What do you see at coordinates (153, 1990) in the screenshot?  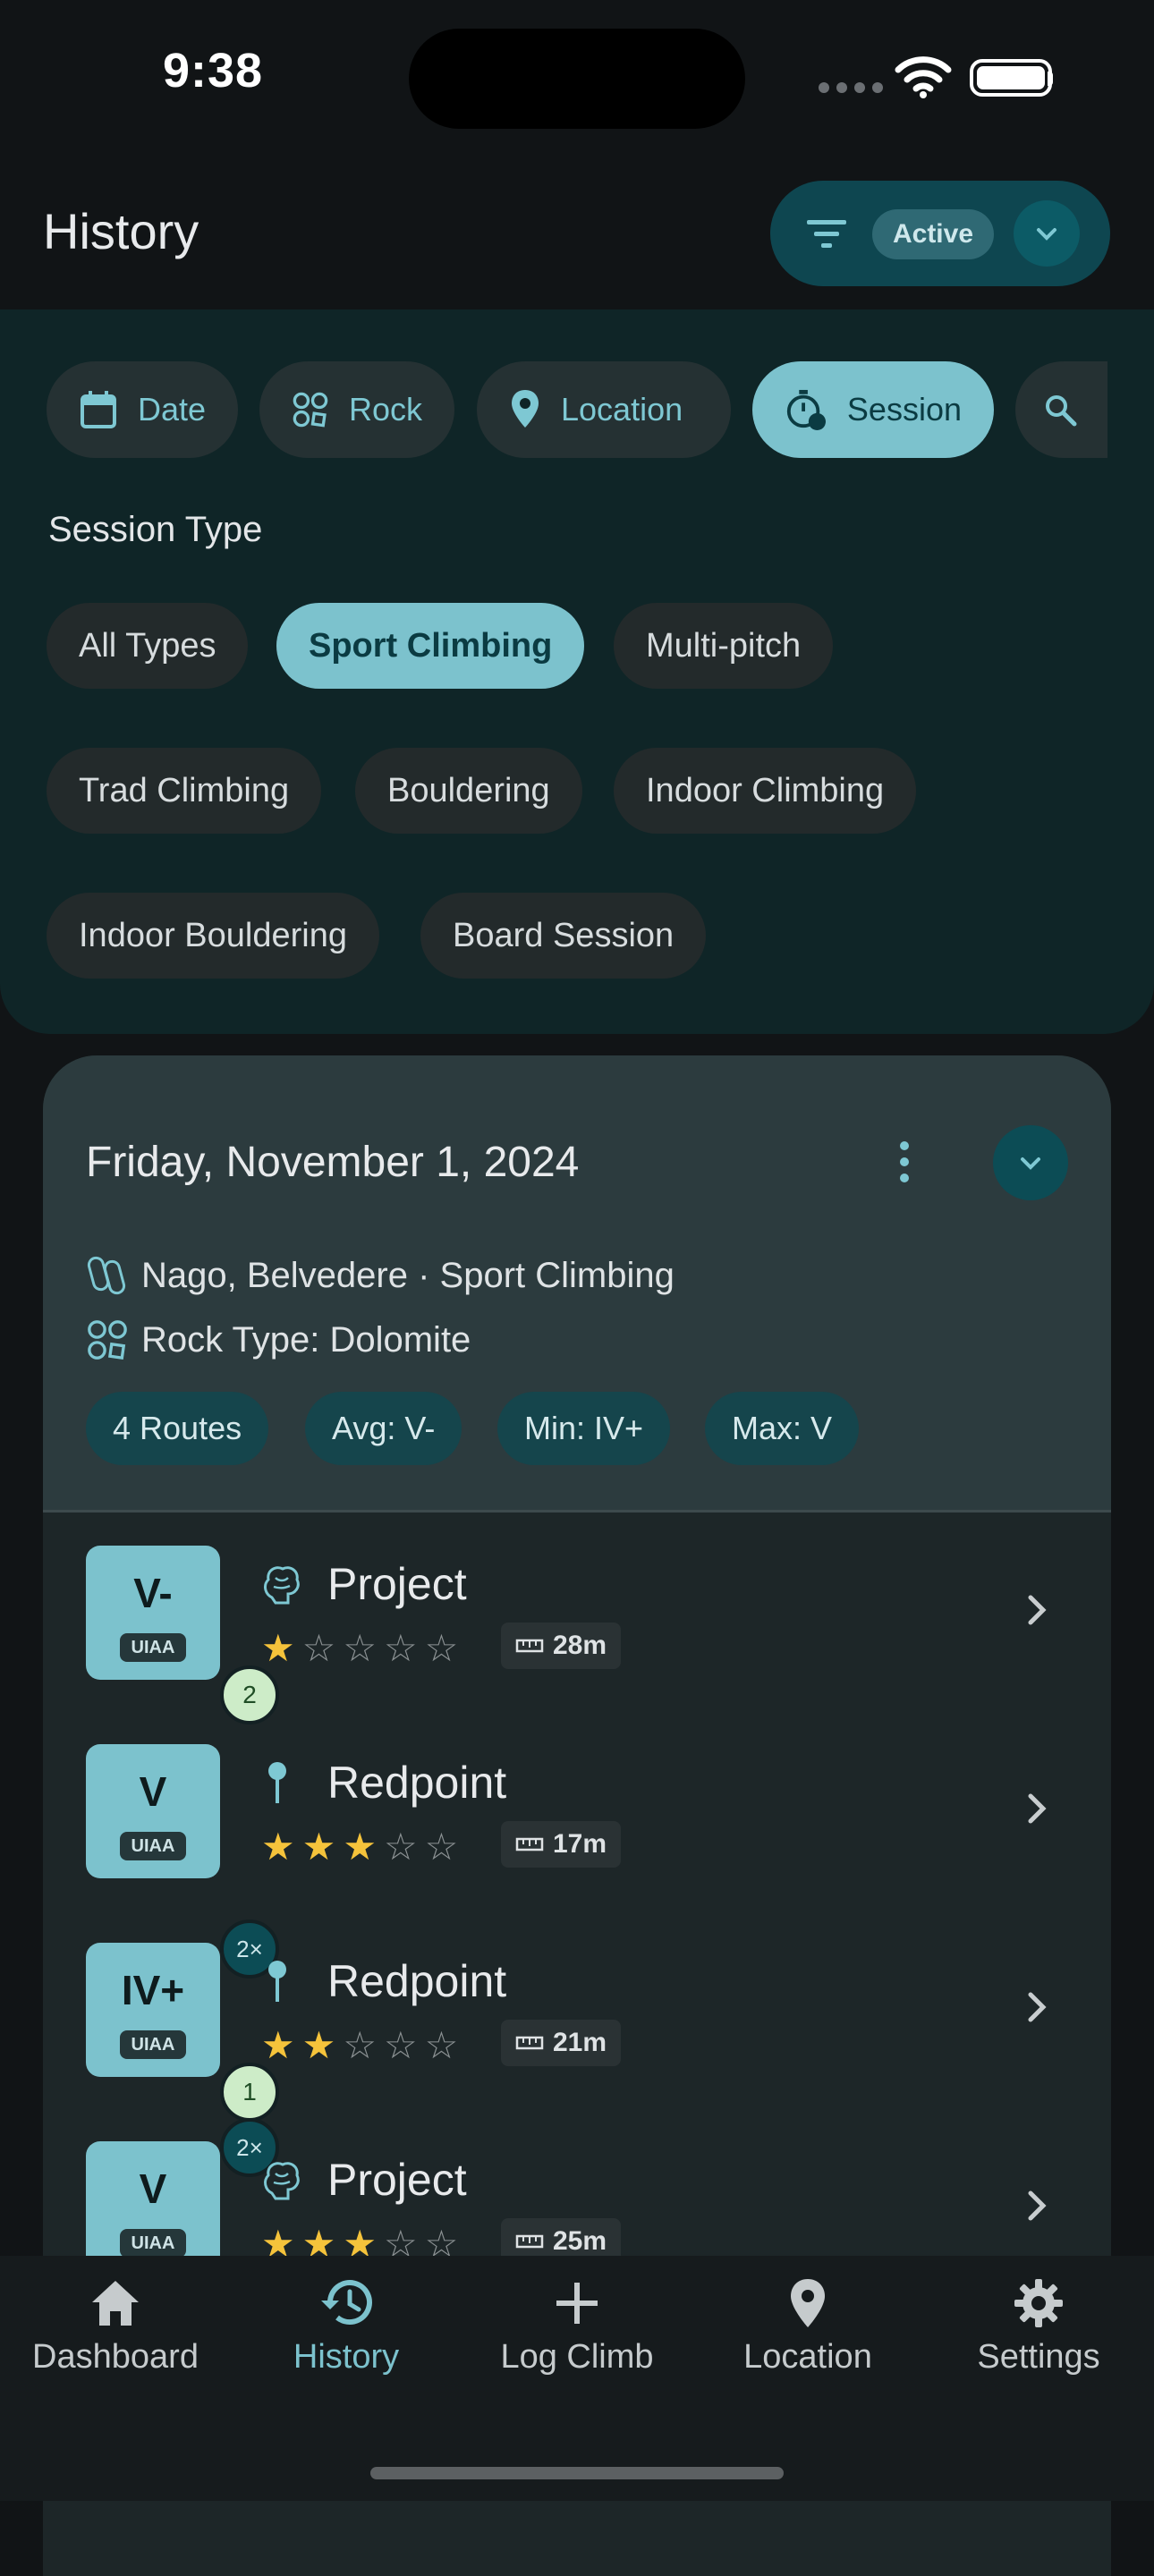 I see `grade-value: IV+` at bounding box center [153, 1990].